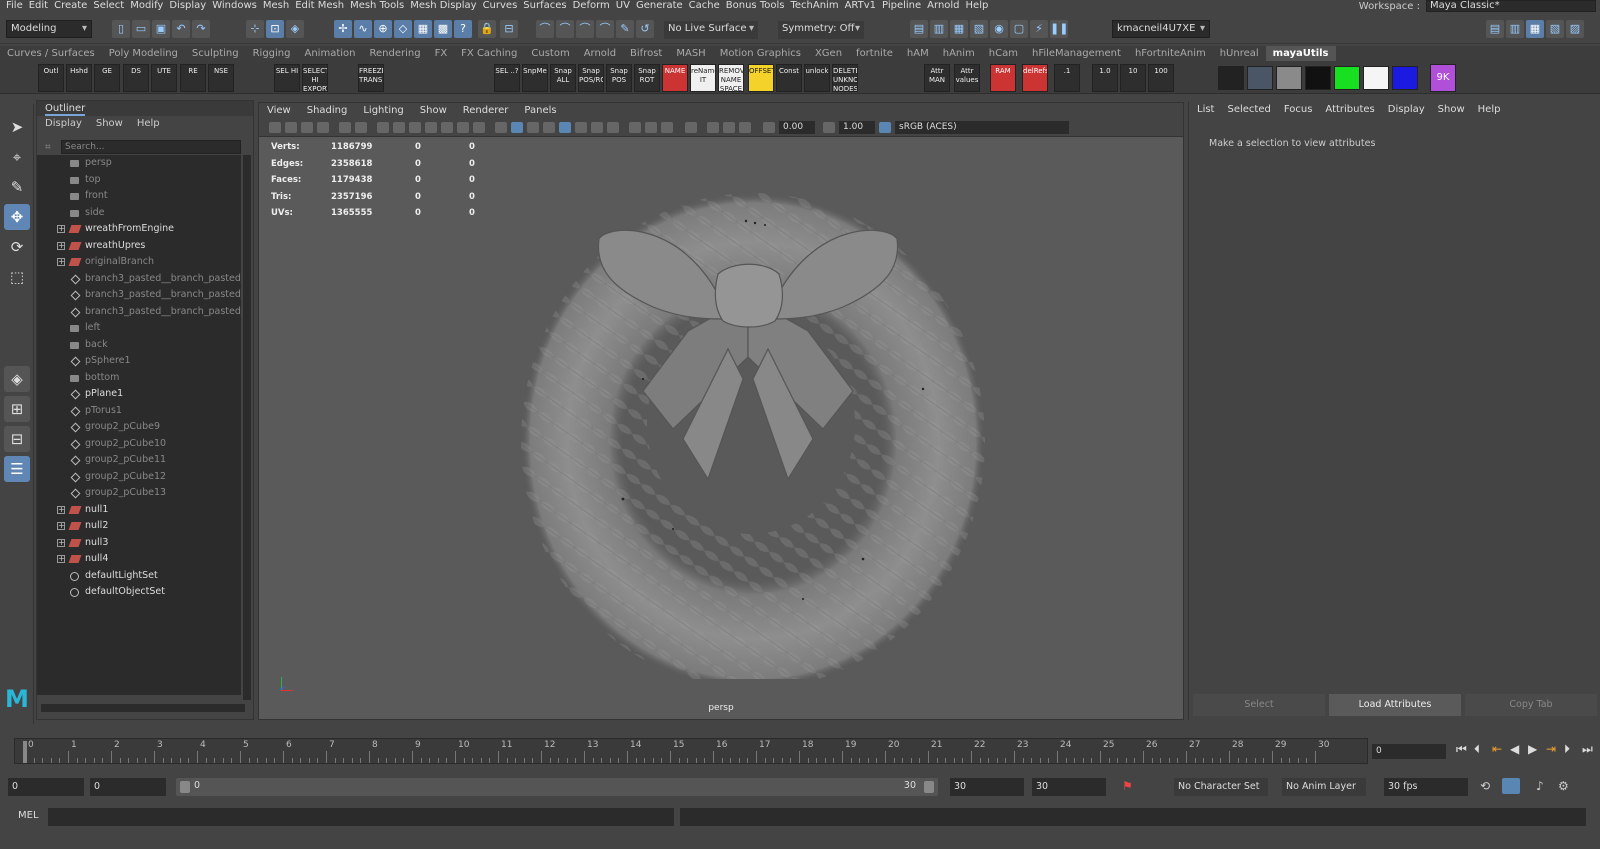 This screenshot has width=1600, height=849. I want to click on menu-mesh-tools: Mesh Tools, so click(377, 5).